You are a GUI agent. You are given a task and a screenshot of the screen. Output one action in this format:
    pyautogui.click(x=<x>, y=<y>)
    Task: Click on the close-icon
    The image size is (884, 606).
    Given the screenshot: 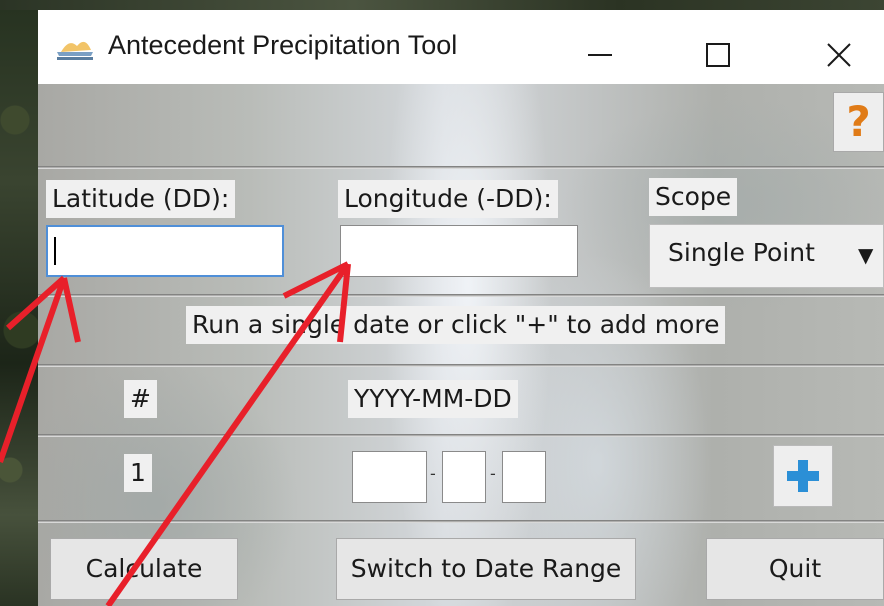 What is the action you would take?
    pyautogui.click(x=839, y=55)
    